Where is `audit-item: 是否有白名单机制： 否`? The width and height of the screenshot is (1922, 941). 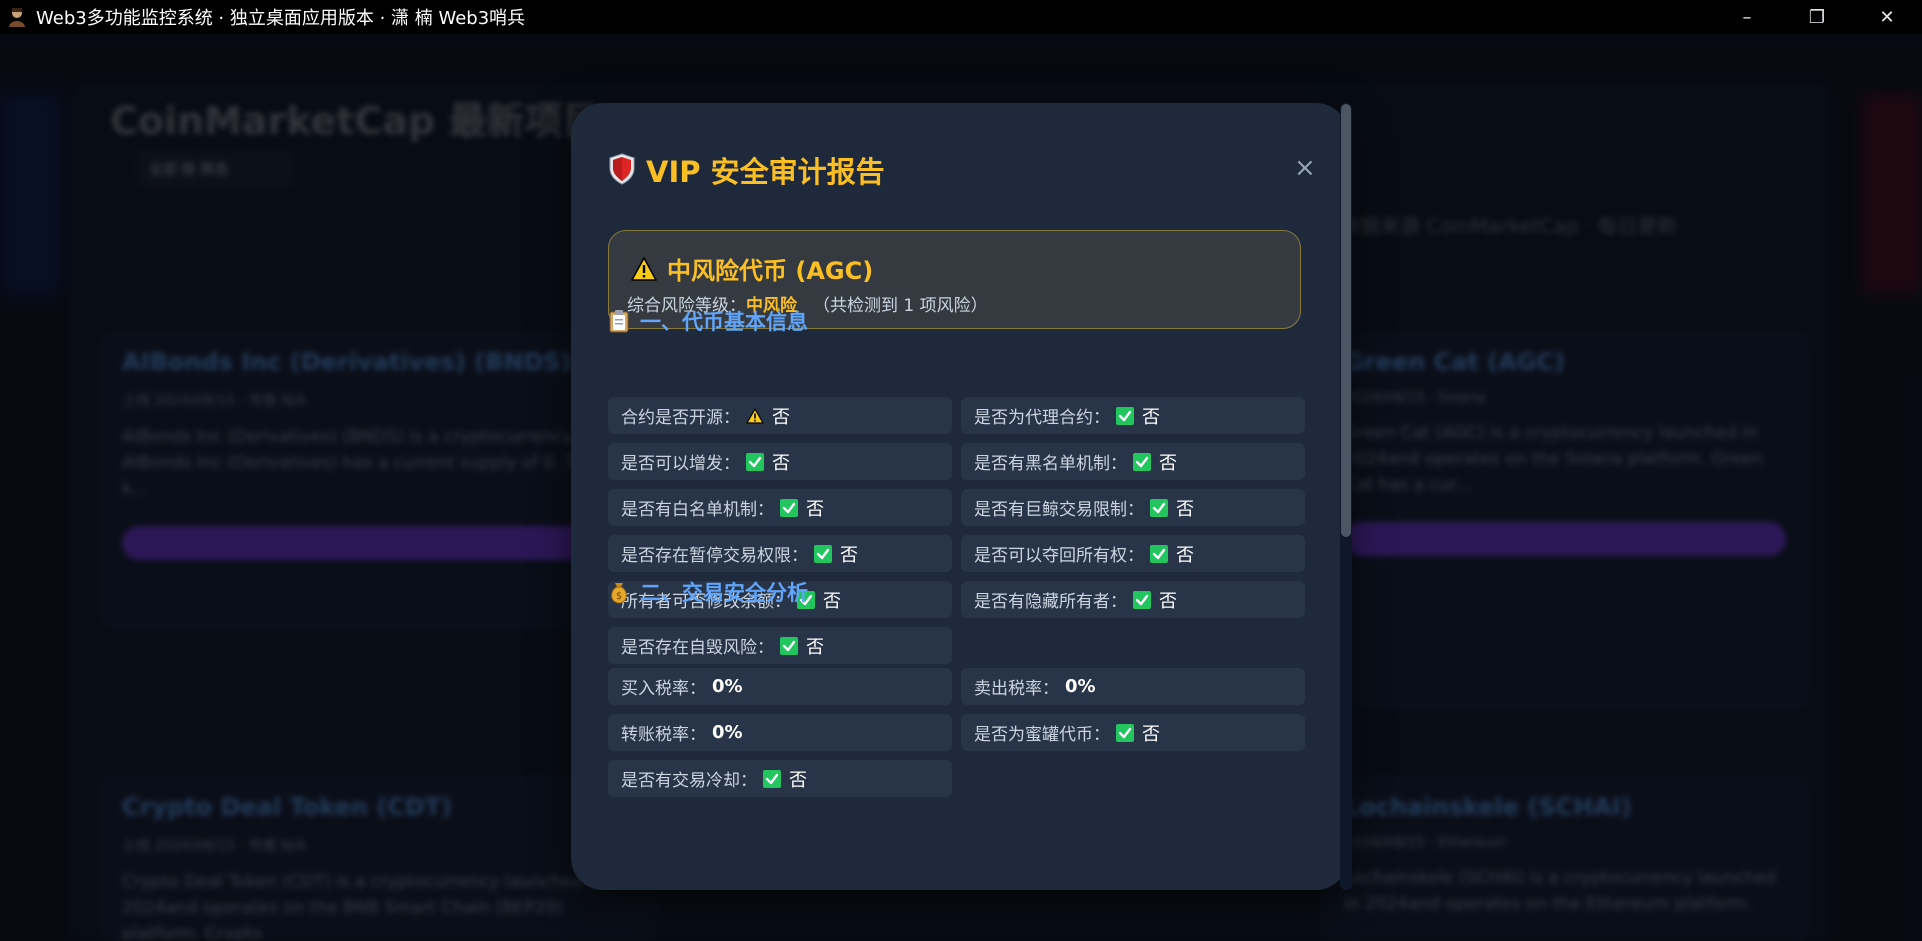
audit-item: 是否有白名单机制： 否 is located at coordinates (780, 507).